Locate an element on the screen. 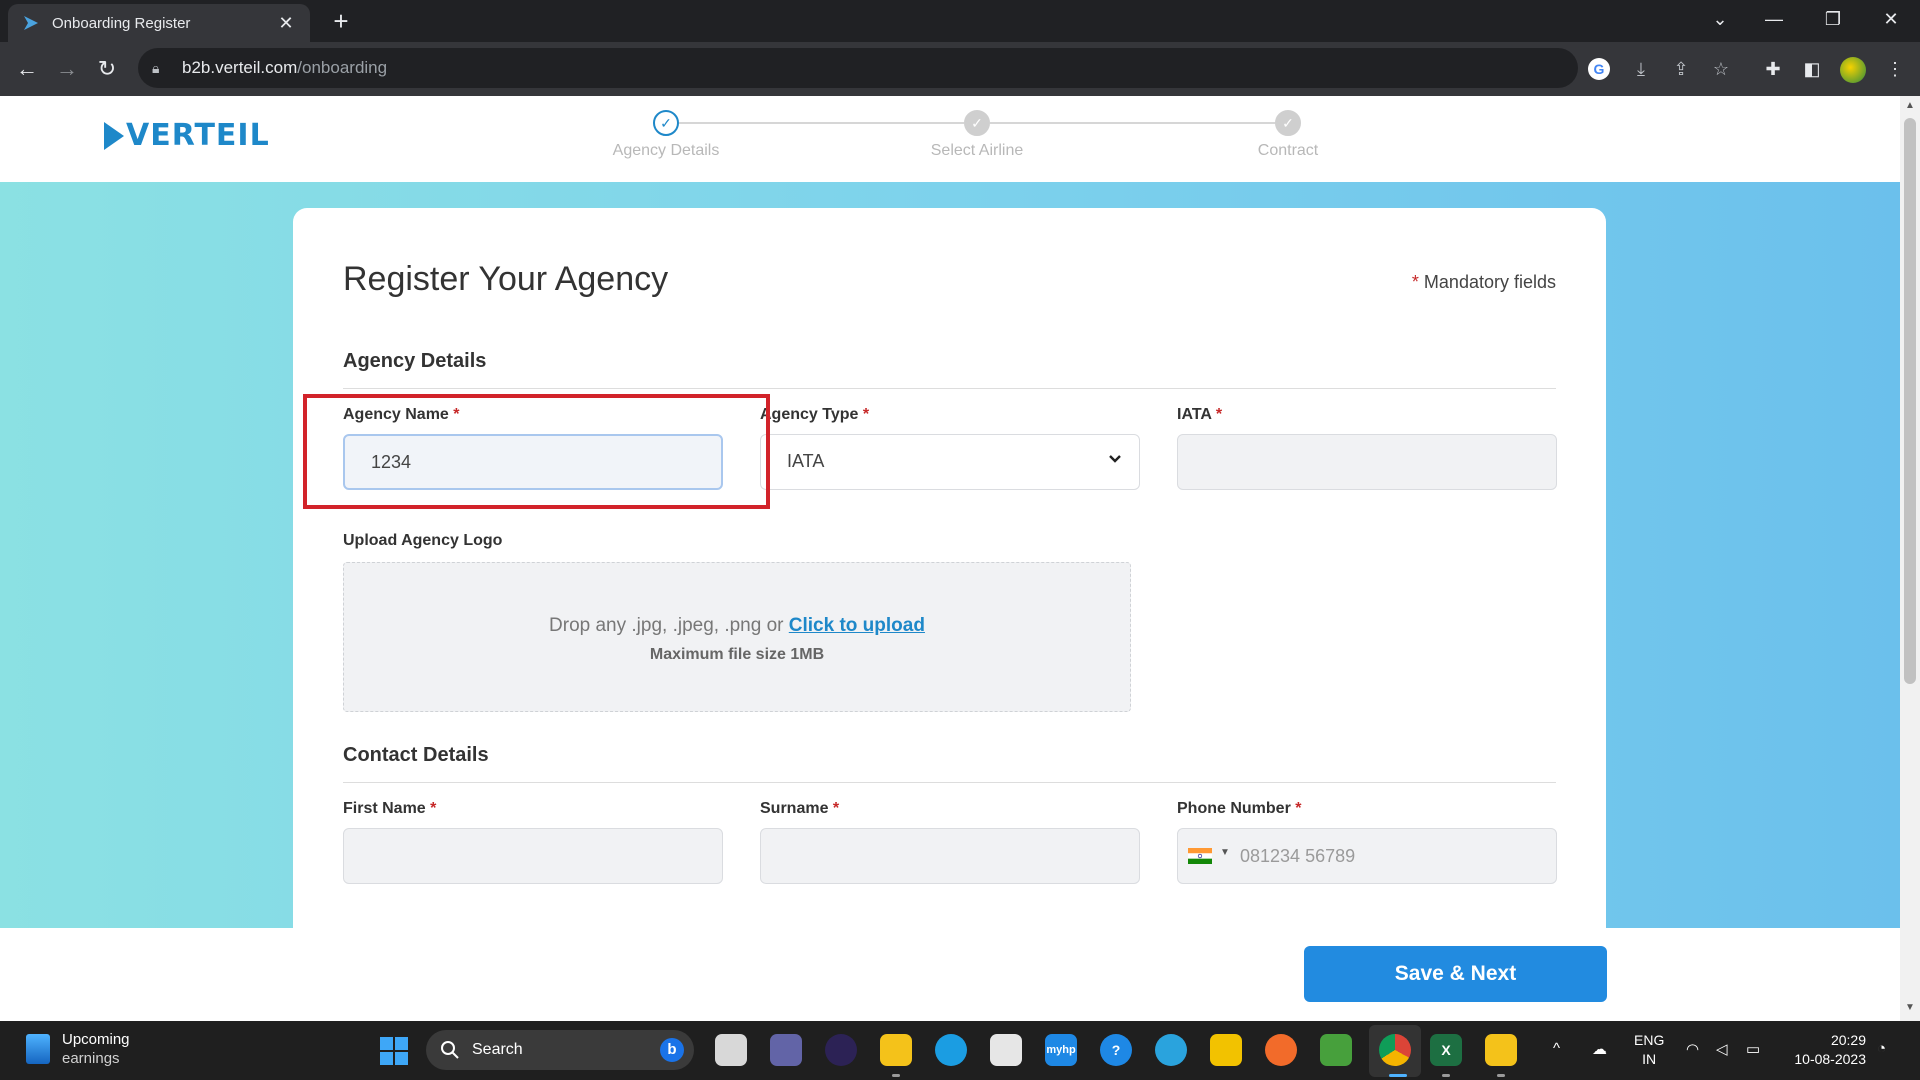  lock-icon: 🔒︎ is located at coordinates (156, 67).